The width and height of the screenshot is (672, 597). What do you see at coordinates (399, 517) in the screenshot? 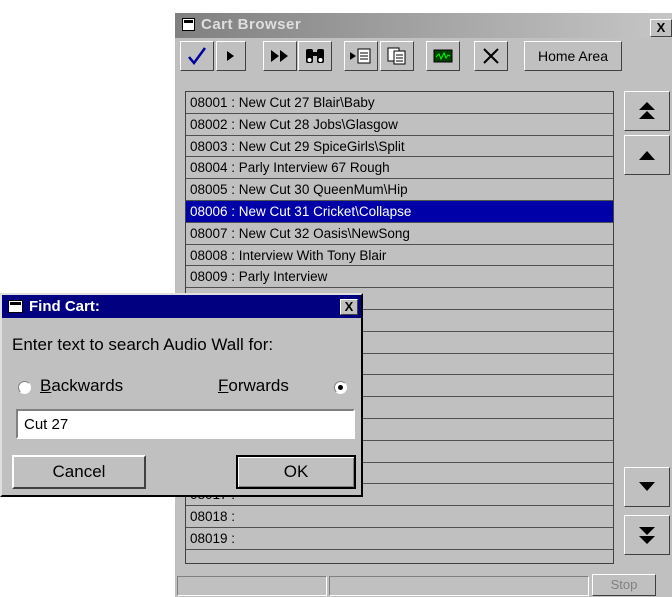
I see `cart-row: 08018 :` at bounding box center [399, 517].